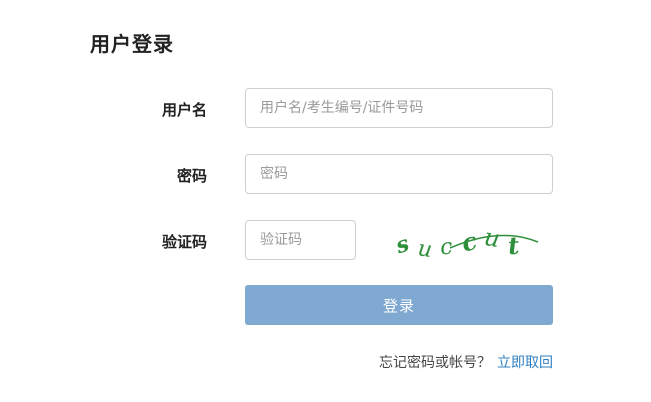  Describe the element at coordinates (525, 363) in the screenshot. I see `retrieve-link: 立即取回` at that location.